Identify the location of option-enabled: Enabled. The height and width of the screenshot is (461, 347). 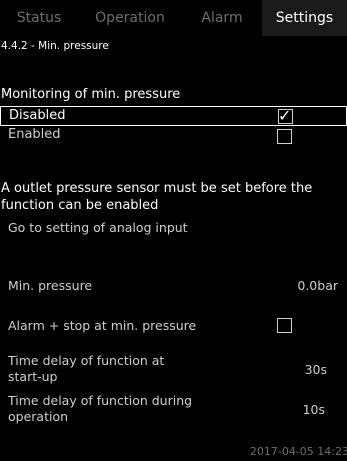
(173, 135).